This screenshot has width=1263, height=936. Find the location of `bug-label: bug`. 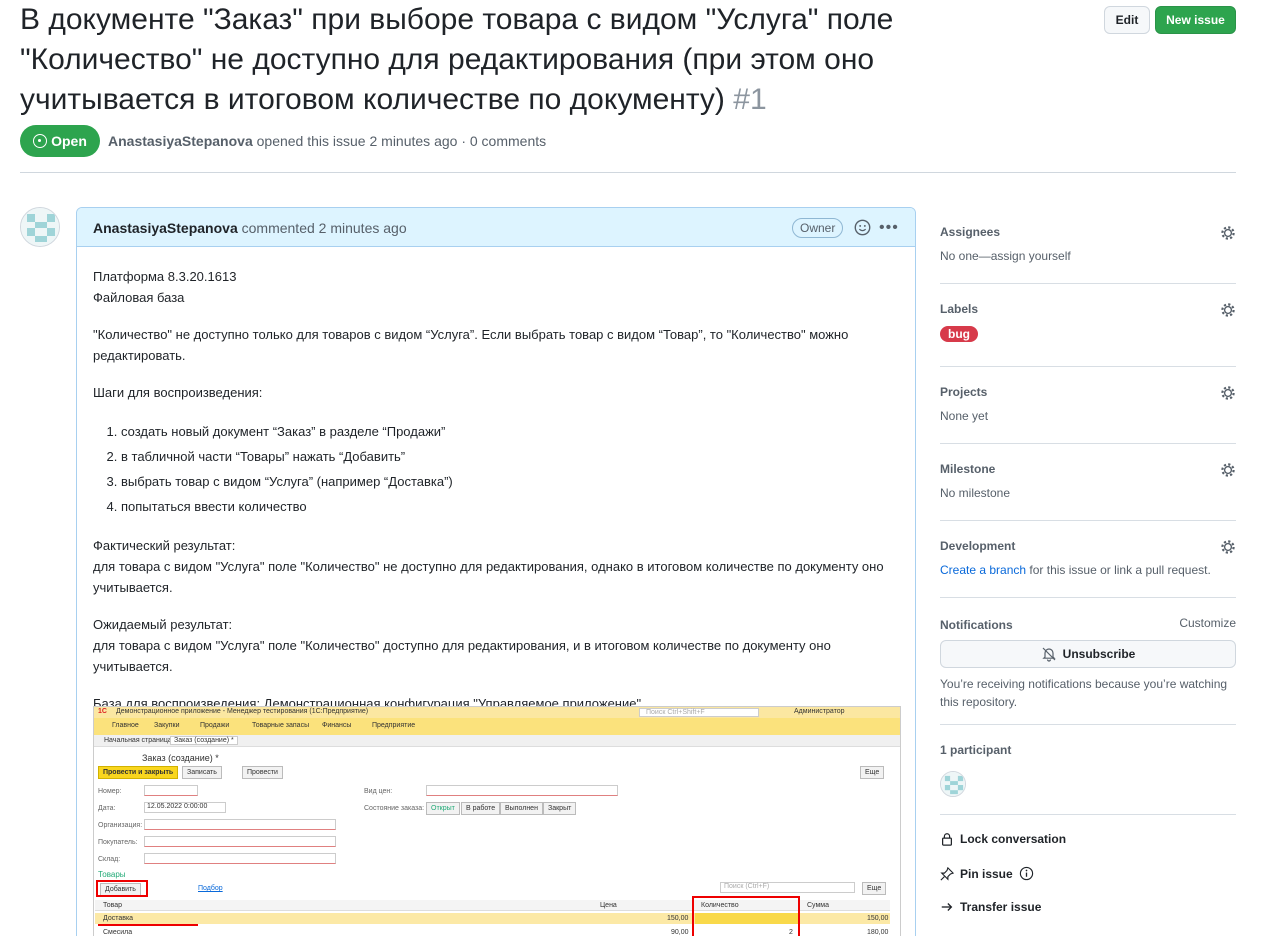

bug-label: bug is located at coordinates (959, 334).